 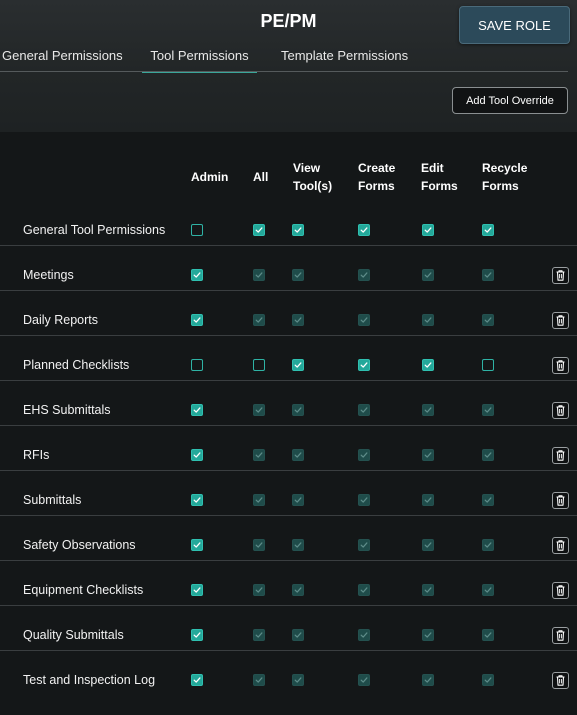 What do you see at coordinates (313, 186) in the screenshot?
I see `column-header-line: Tool(s)` at bounding box center [313, 186].